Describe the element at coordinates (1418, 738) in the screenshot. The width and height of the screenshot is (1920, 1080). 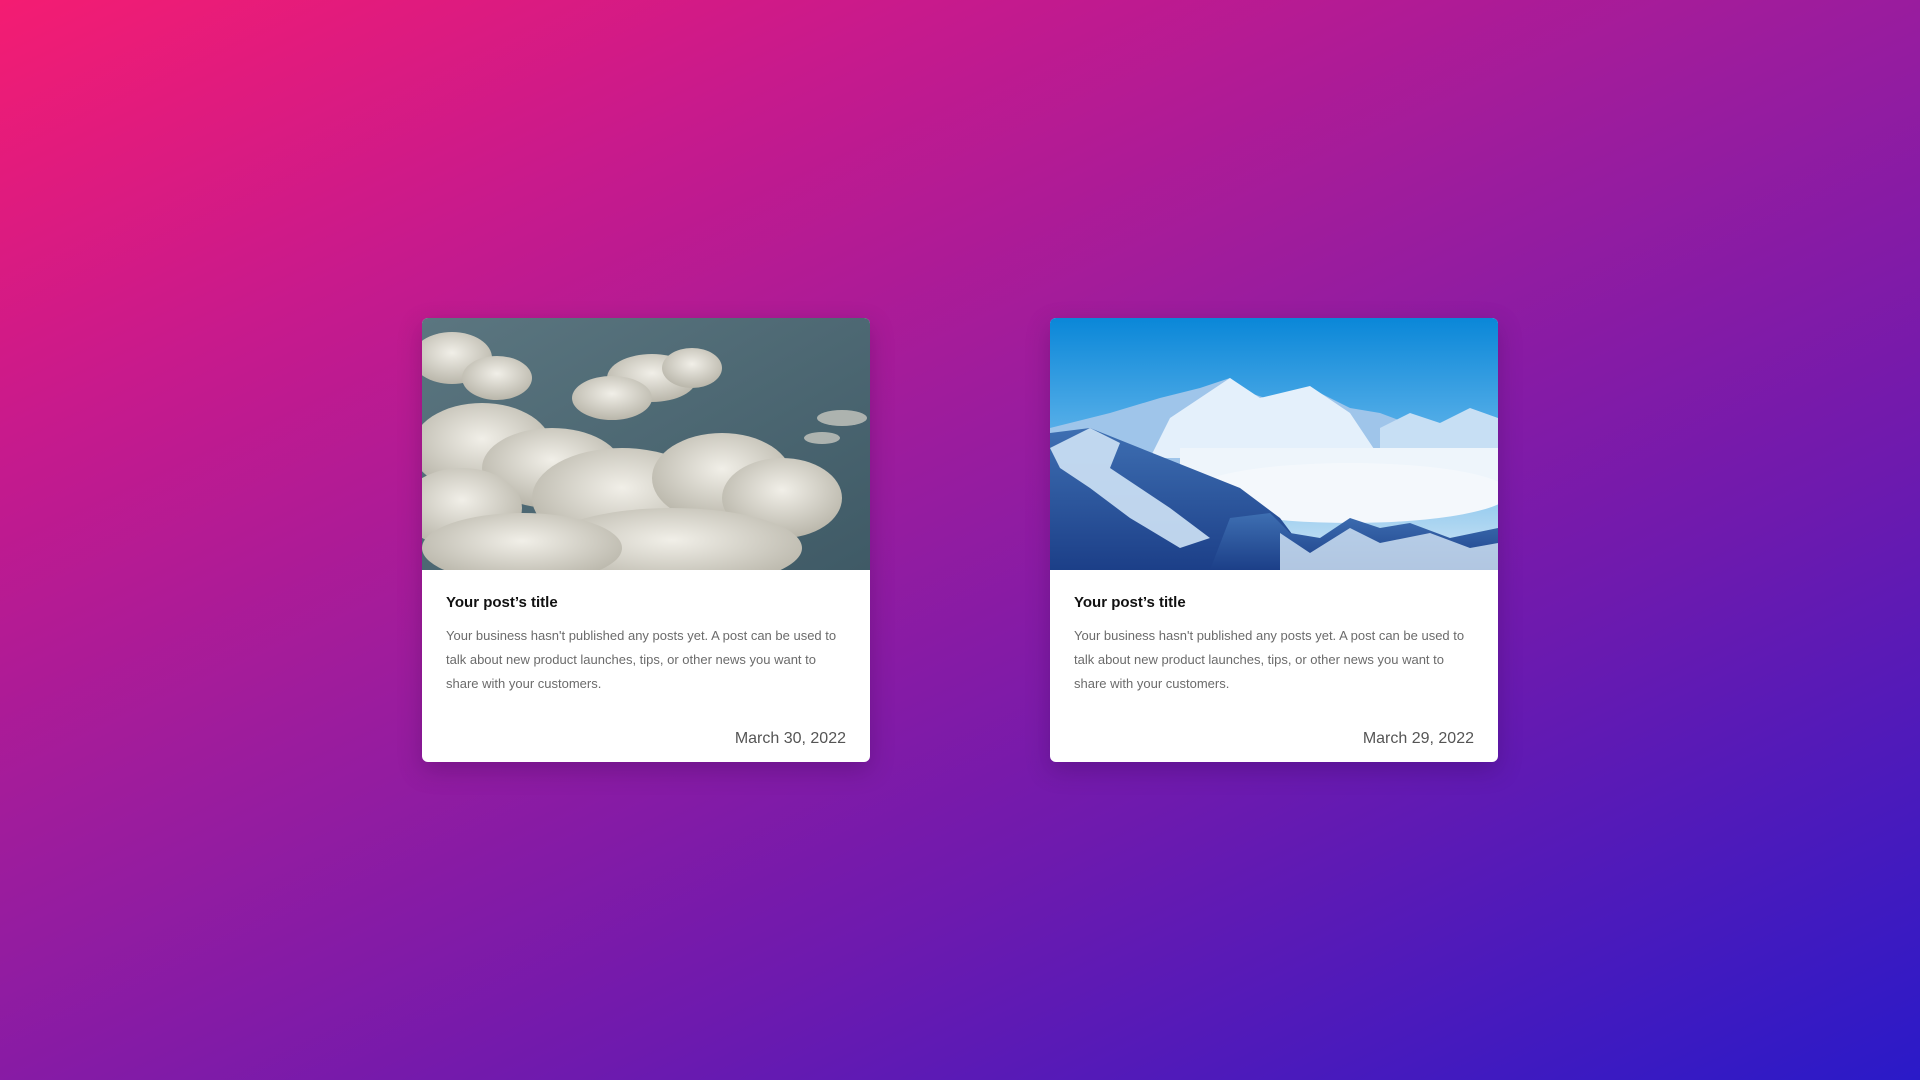
I see `post-date: March 29, 2022` at that location.